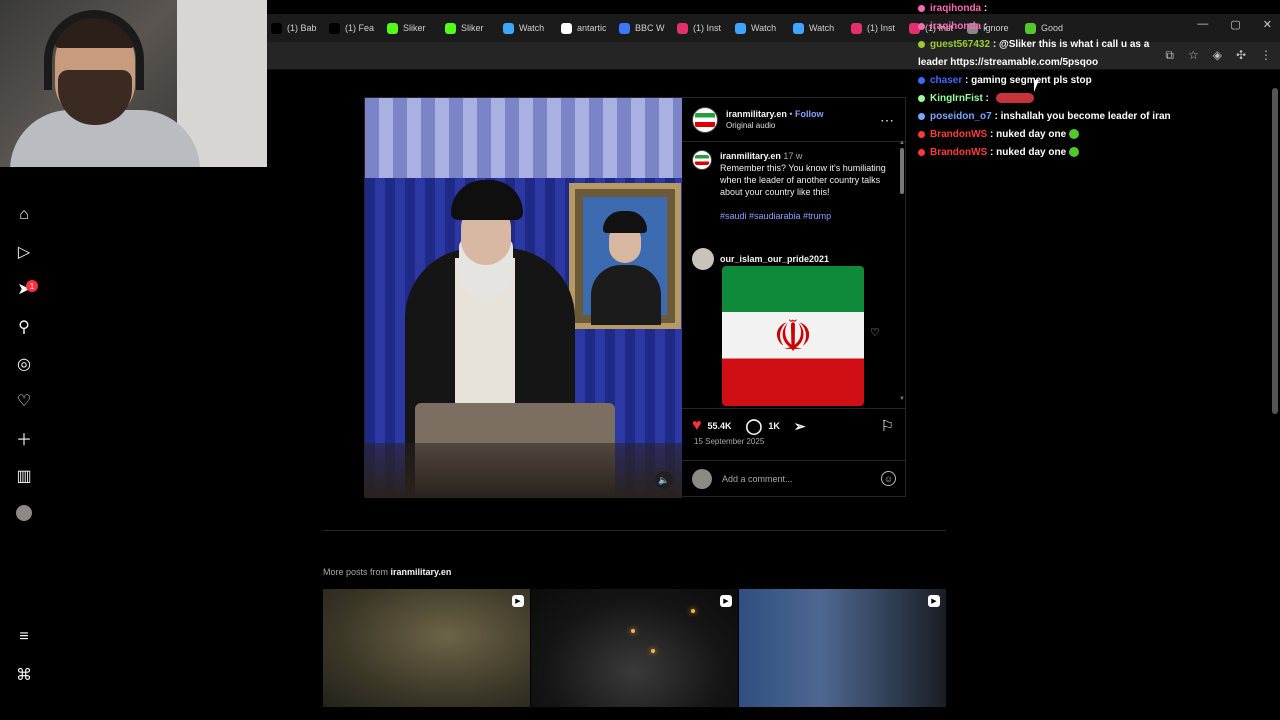  What do you see at coordinates (756, 114) in the screenshot?
I see `author-username: iranmilitary.en` at bounding box center [756, 114].